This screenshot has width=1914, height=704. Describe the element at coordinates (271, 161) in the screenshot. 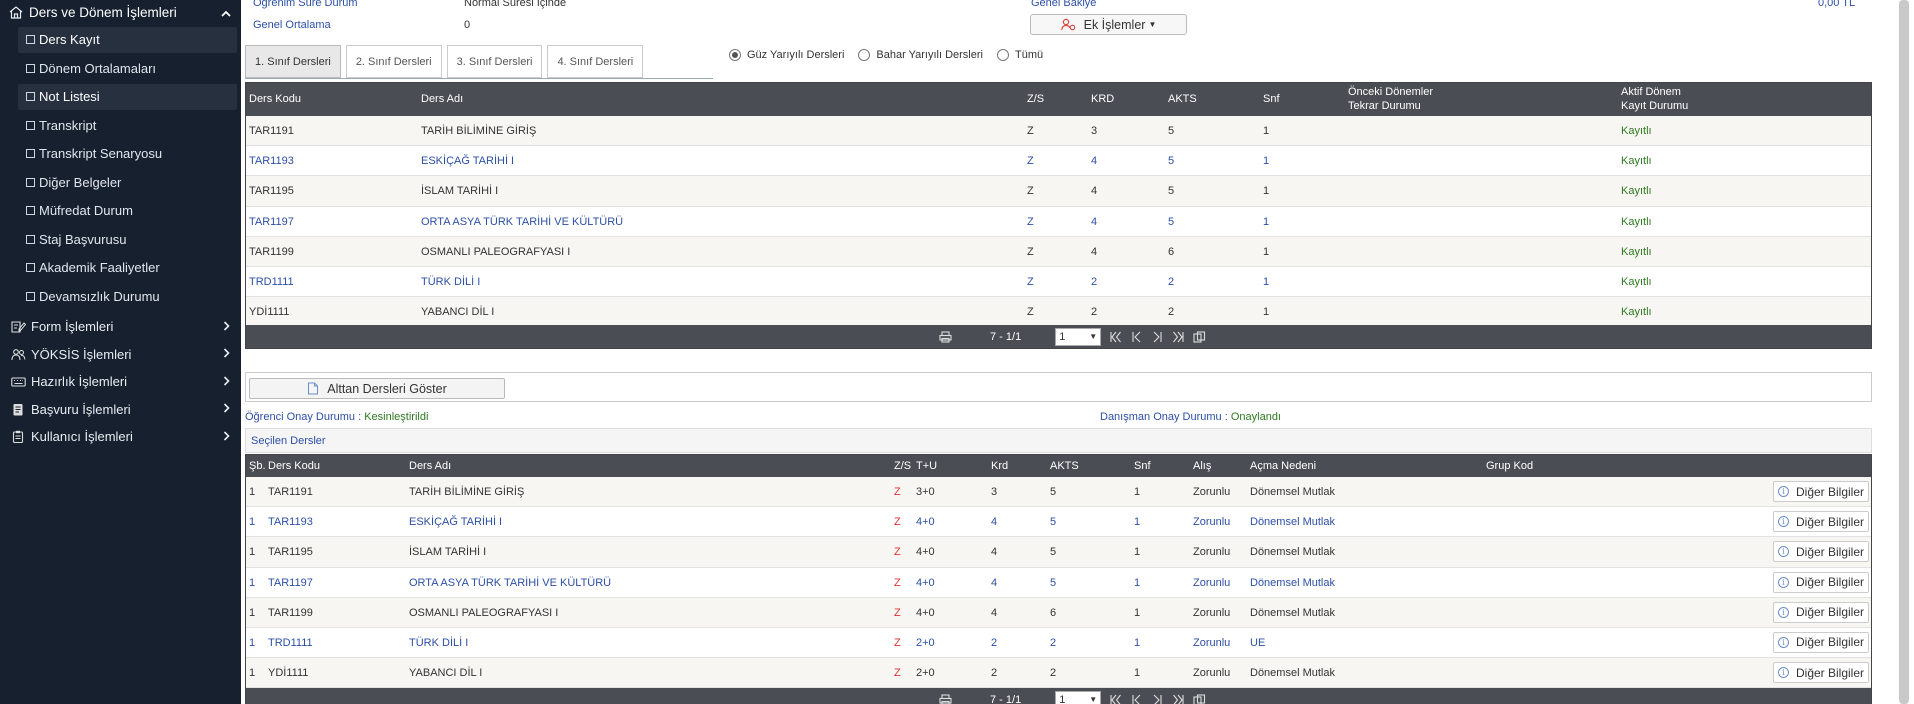

I see `course-code: TAR1193` at that location.